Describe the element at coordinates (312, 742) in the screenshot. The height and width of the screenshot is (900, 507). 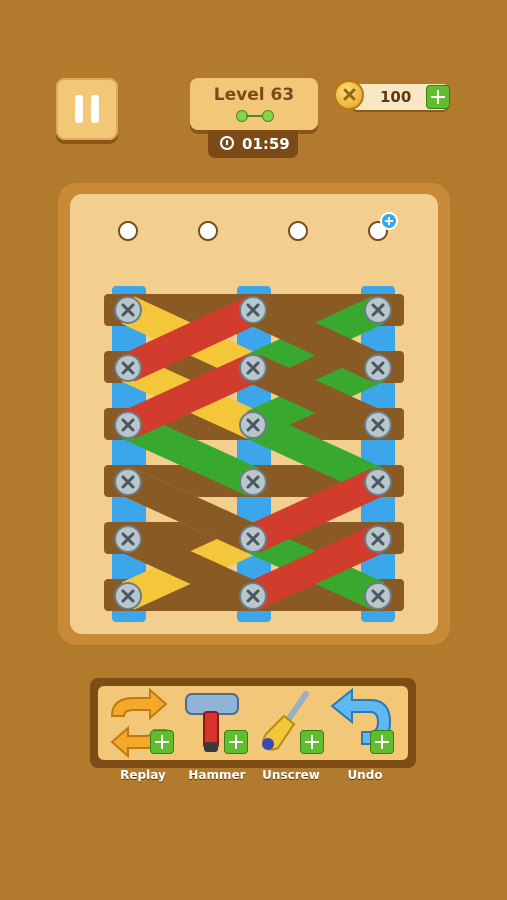
I see `add-unscrew-button` at that location.